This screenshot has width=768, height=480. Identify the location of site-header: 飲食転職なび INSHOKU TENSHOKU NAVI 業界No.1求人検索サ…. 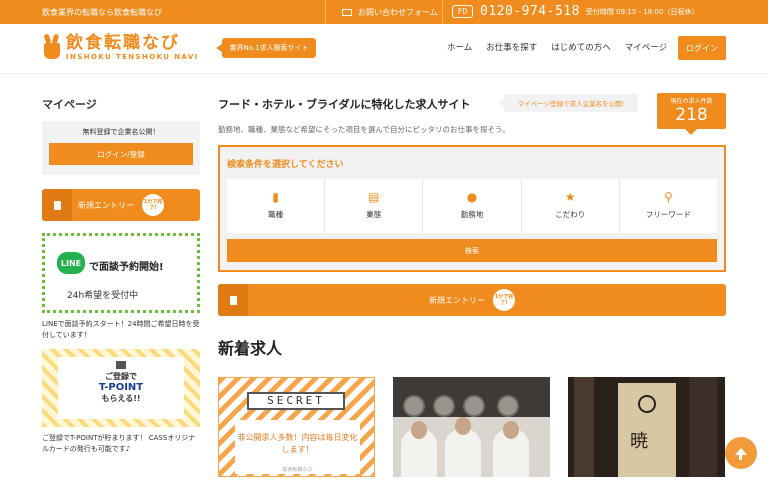
(384, 49).